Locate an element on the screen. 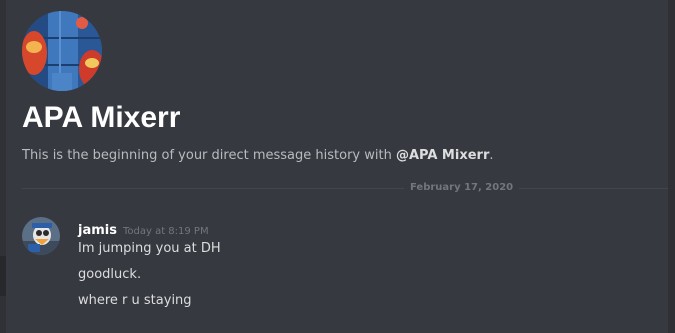 This screenshot has height=333, width=675. message-author-name: jamis is located at coordinates (97, 230).